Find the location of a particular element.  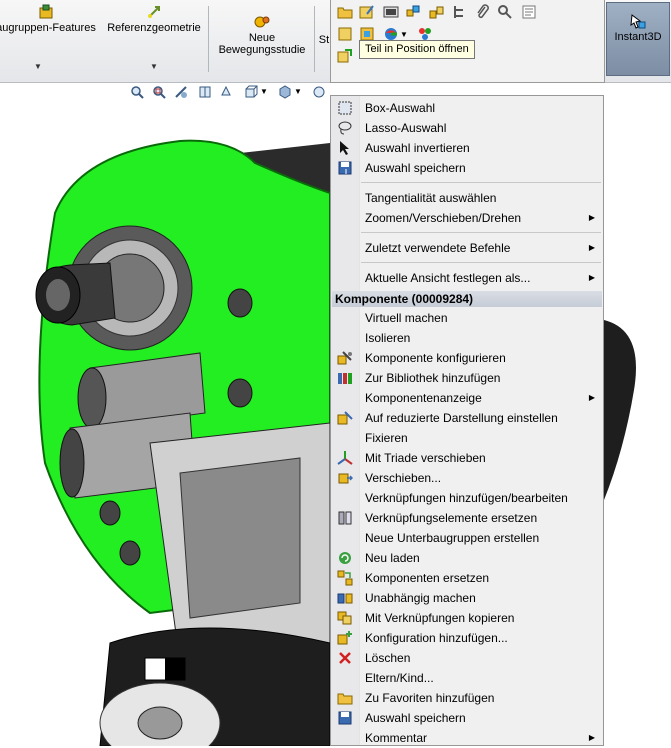

properties-icon is located at coordinates (529, 12).